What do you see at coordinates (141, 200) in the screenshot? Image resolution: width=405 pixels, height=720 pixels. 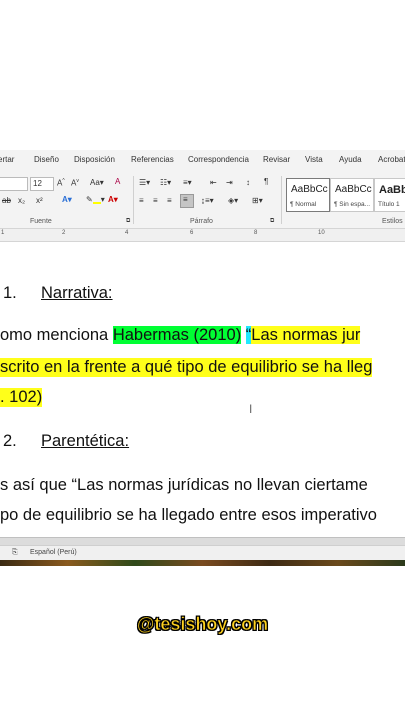 I see `align-left-icon: ≡` at bounding box center [141, 200].